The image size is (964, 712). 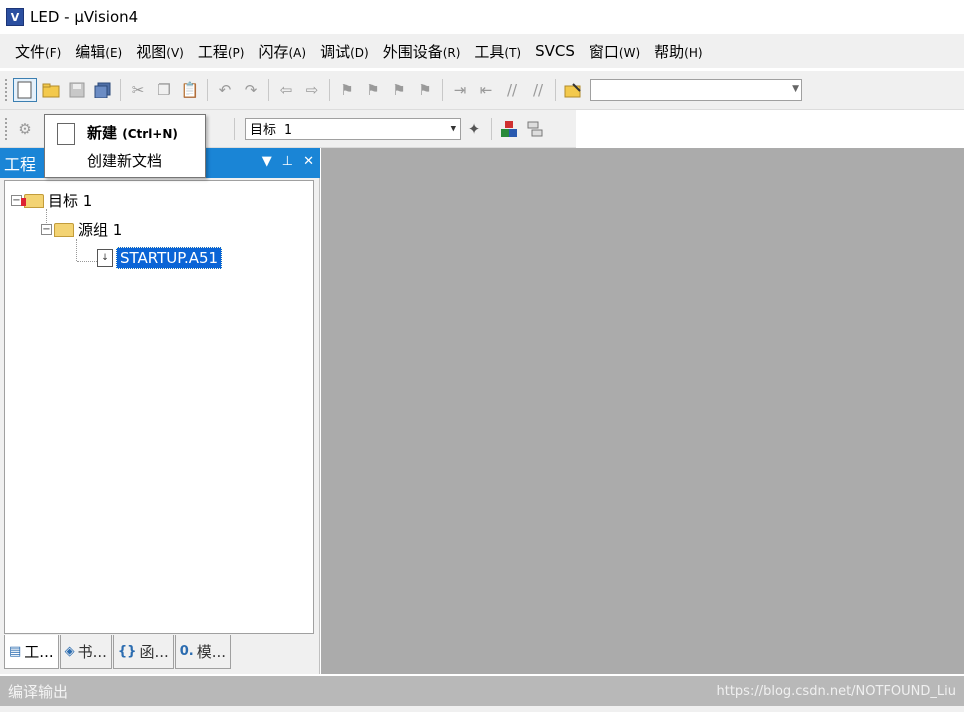 I want to click on target-select: 目标 1 ▼, so click(x=353, y=128).